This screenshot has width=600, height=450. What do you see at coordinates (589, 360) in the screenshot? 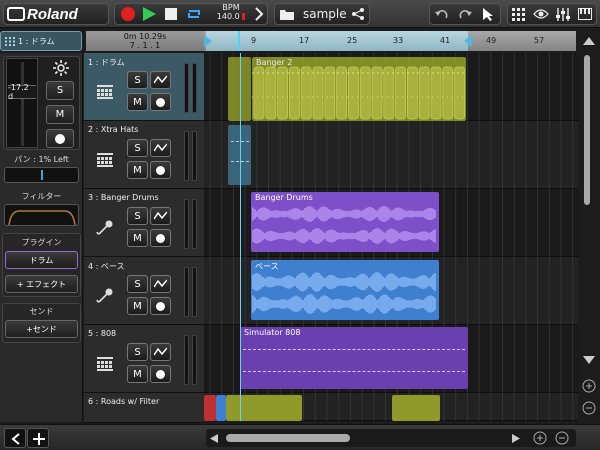
I see `scroll-down-icon` at bounding box center [589, 360].